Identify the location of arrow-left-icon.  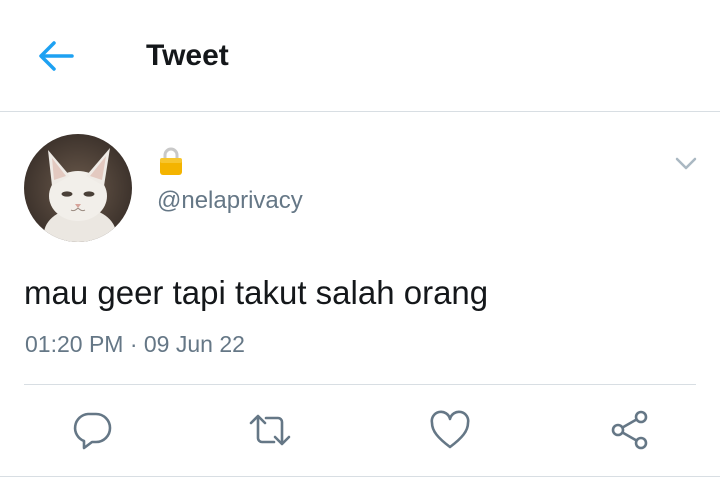
(56, 56).